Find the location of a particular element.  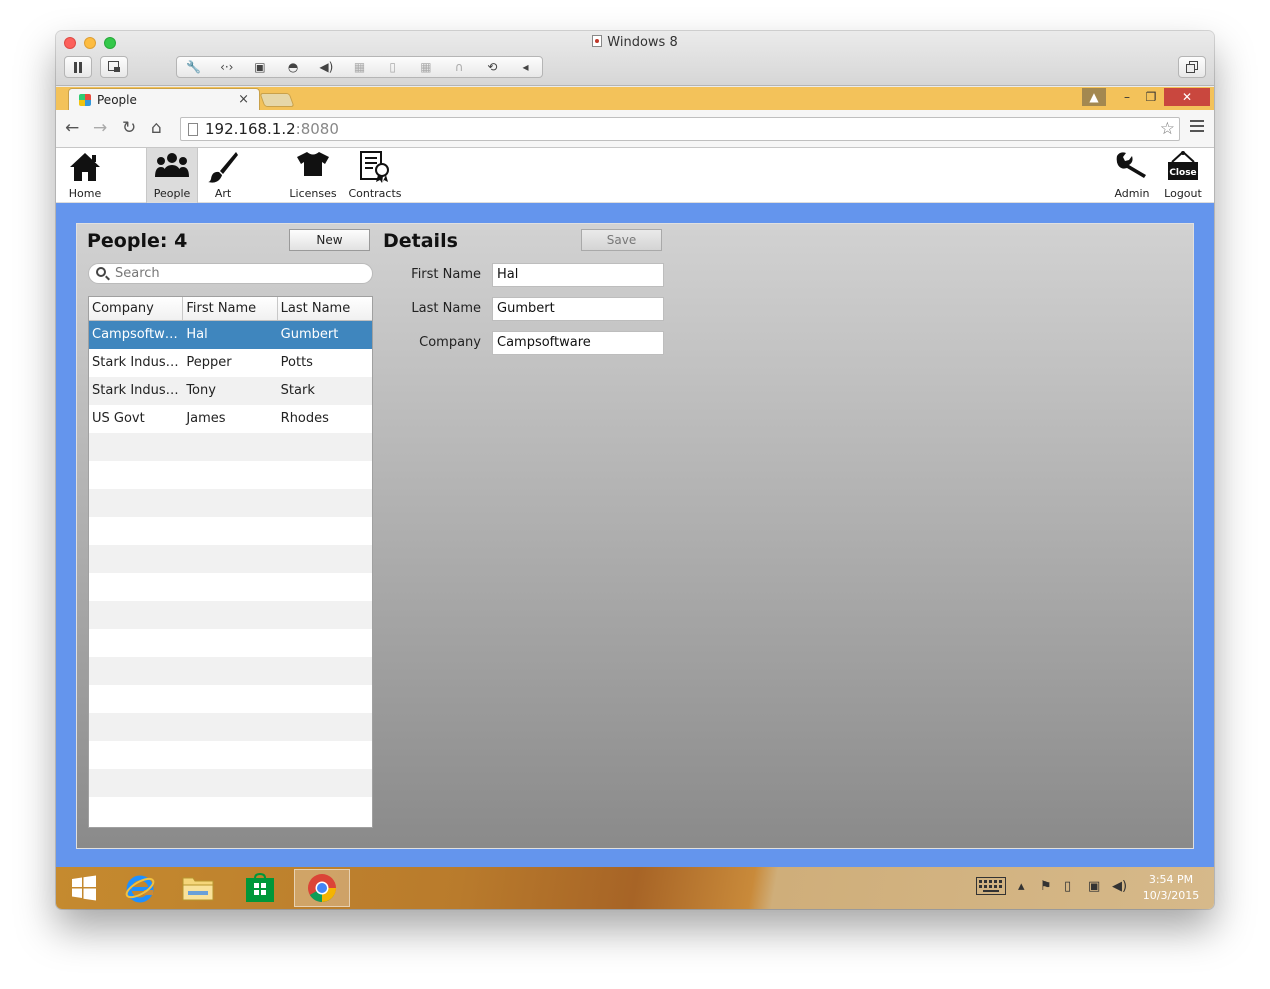

screen-icon is located at coordinates (113, 66).